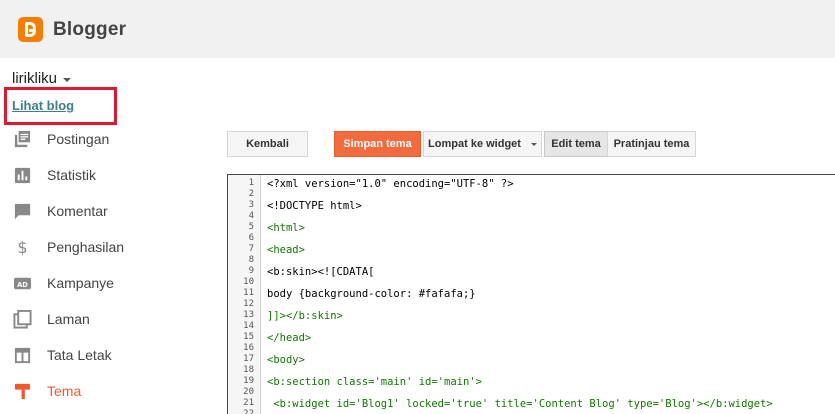 This screenshot has height=414, width=835. I want to click on jump-to-widget-dropdown: Lompat ke widget, so click(482, 144).